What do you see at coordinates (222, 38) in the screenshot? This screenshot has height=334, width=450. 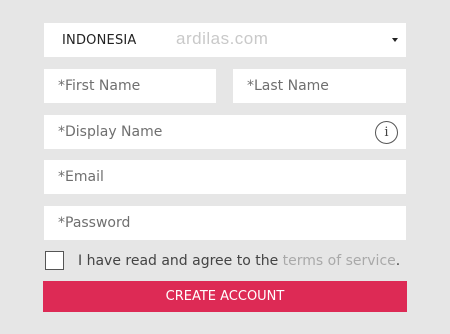 I see `watermark-text: ardilas.com` at bounding box center [222, 38].